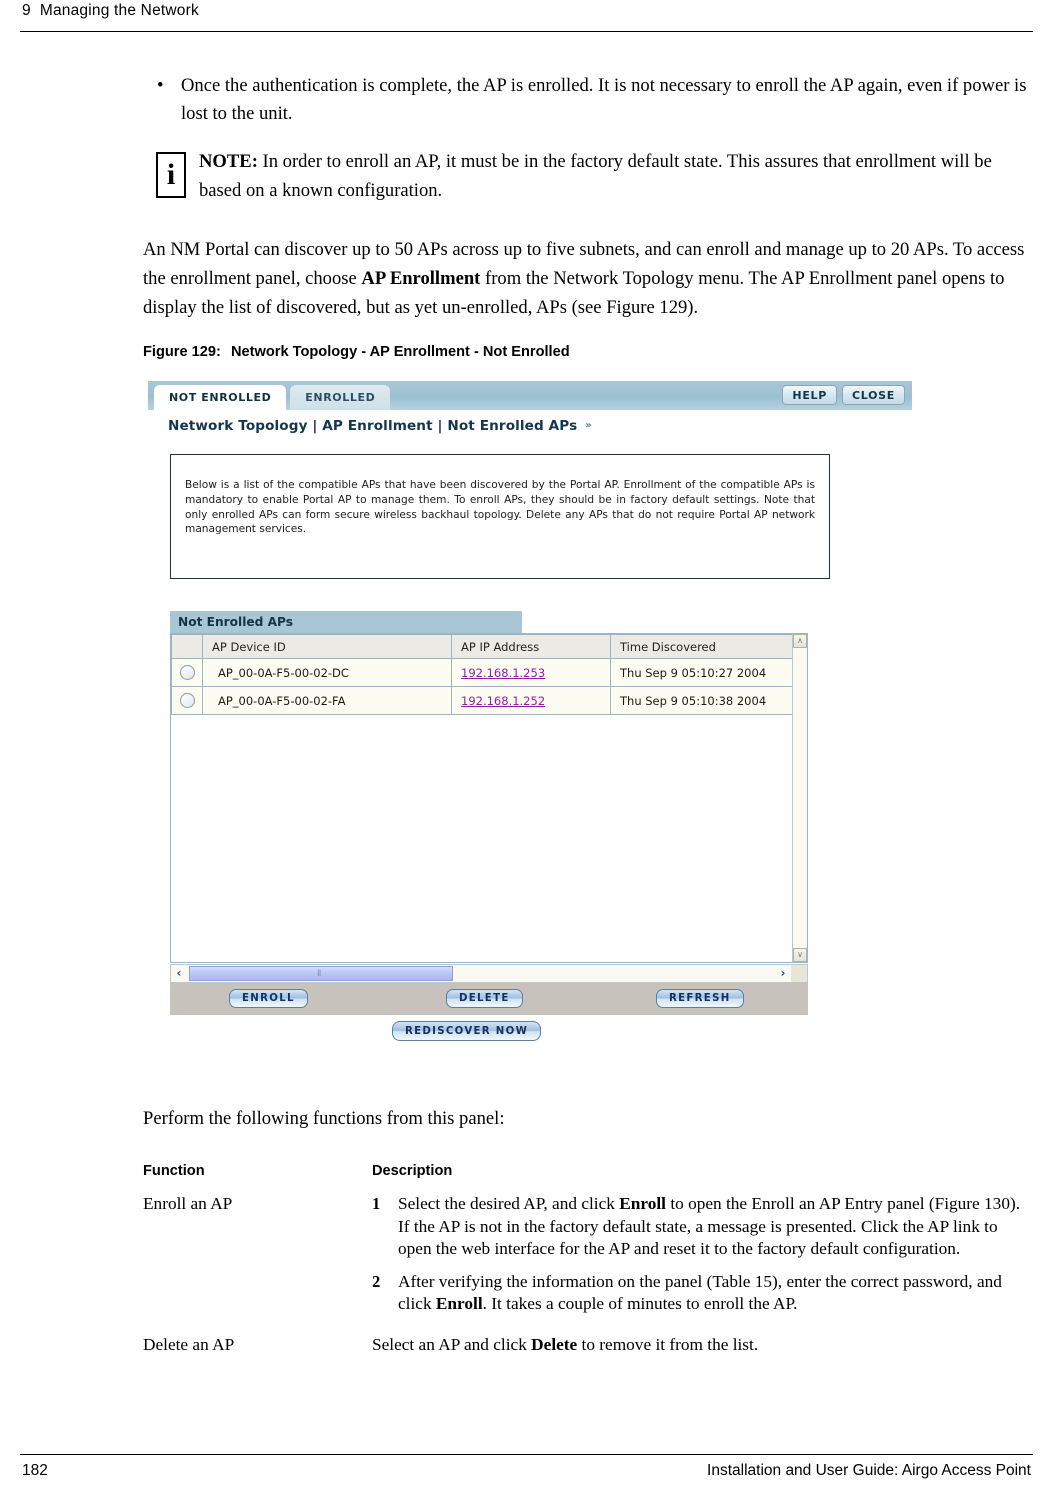 The width and height of the screenshot is (1053, 1492). Describe the element at coordinates (174, 1171) in the screenshot. I see `column-header-function: Function` at that location.